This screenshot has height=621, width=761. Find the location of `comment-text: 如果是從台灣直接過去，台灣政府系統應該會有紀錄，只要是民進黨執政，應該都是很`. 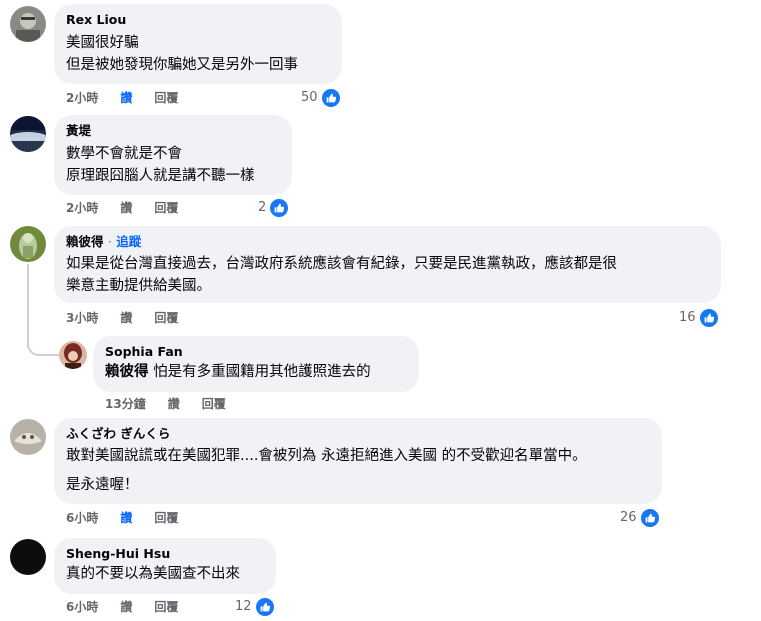

comment-text: 如果是從台灣直接過去，台灣政府系統應該會有紀錄，只要是民進黨執政，應該都是很 is located at coordinates (341, 264).